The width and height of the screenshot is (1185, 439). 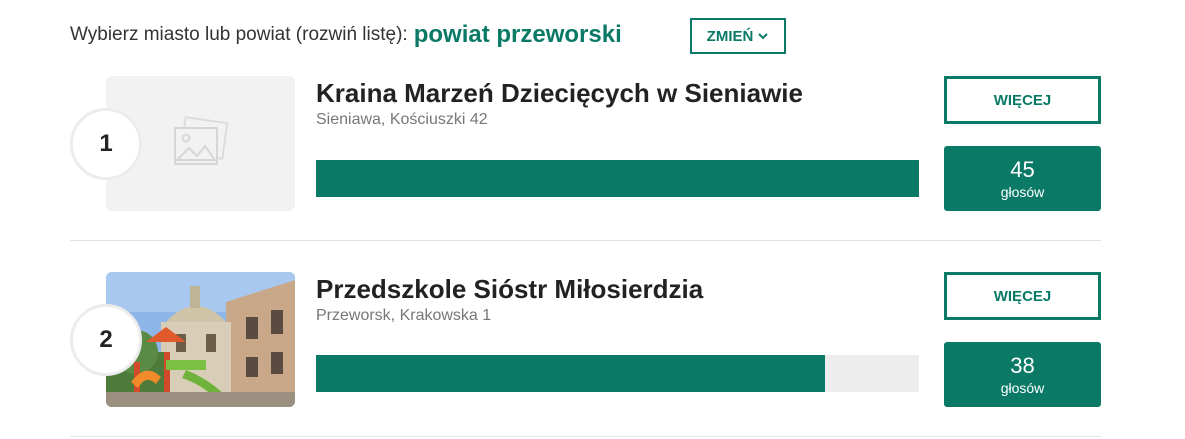 What do you see at coordinates (559, 93) in the screenshot?
I see `entry-name: Kraina Marzeń Dziecięcych w Sieniawie` at bounding box center [559, 93].